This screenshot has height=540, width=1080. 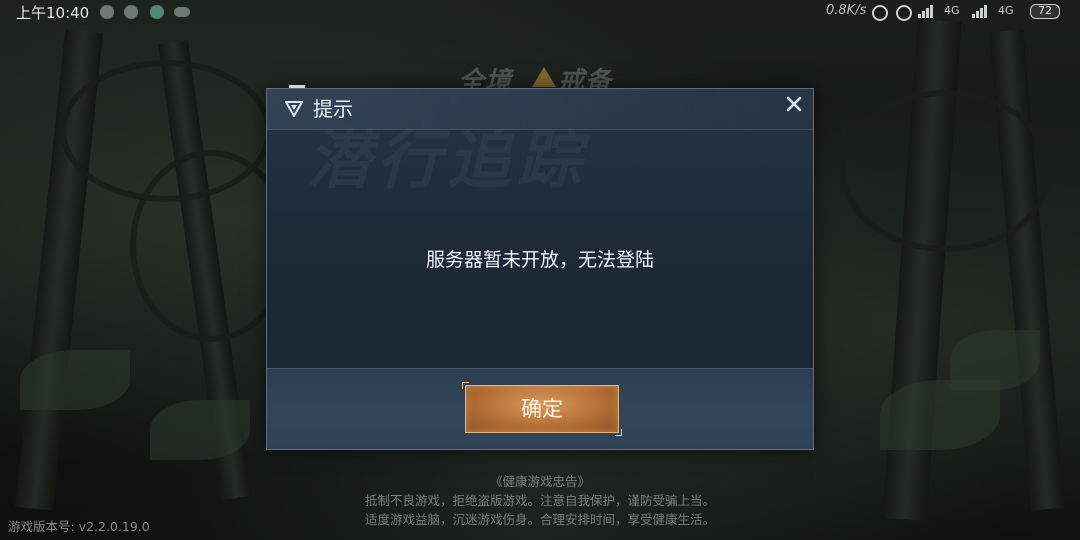 I want to click on dialog-title: 提示, so click(x=333, y=109).